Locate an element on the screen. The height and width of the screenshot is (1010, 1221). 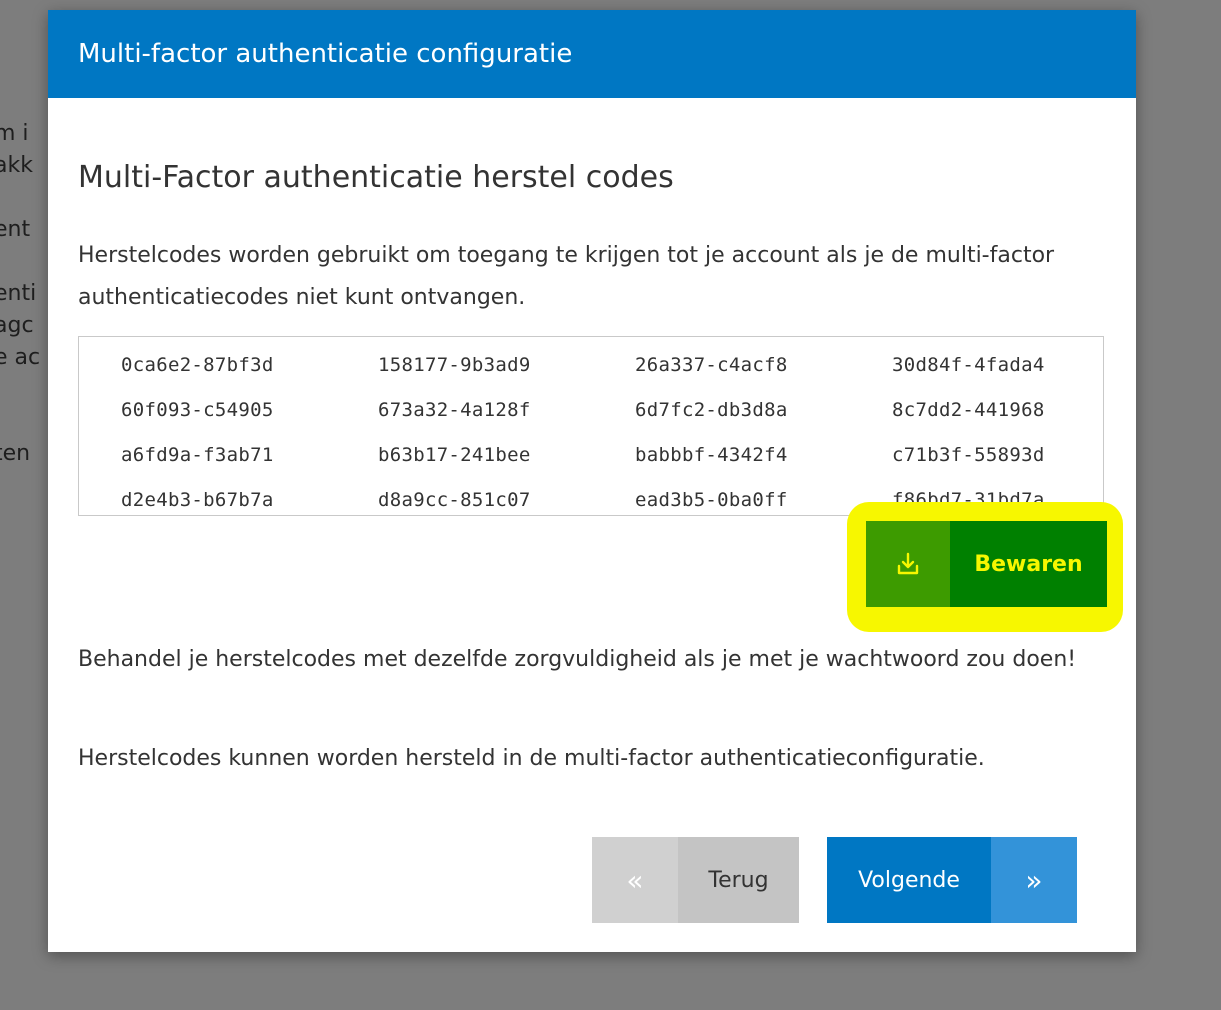
download-icon is located at coordinates (908, 564).